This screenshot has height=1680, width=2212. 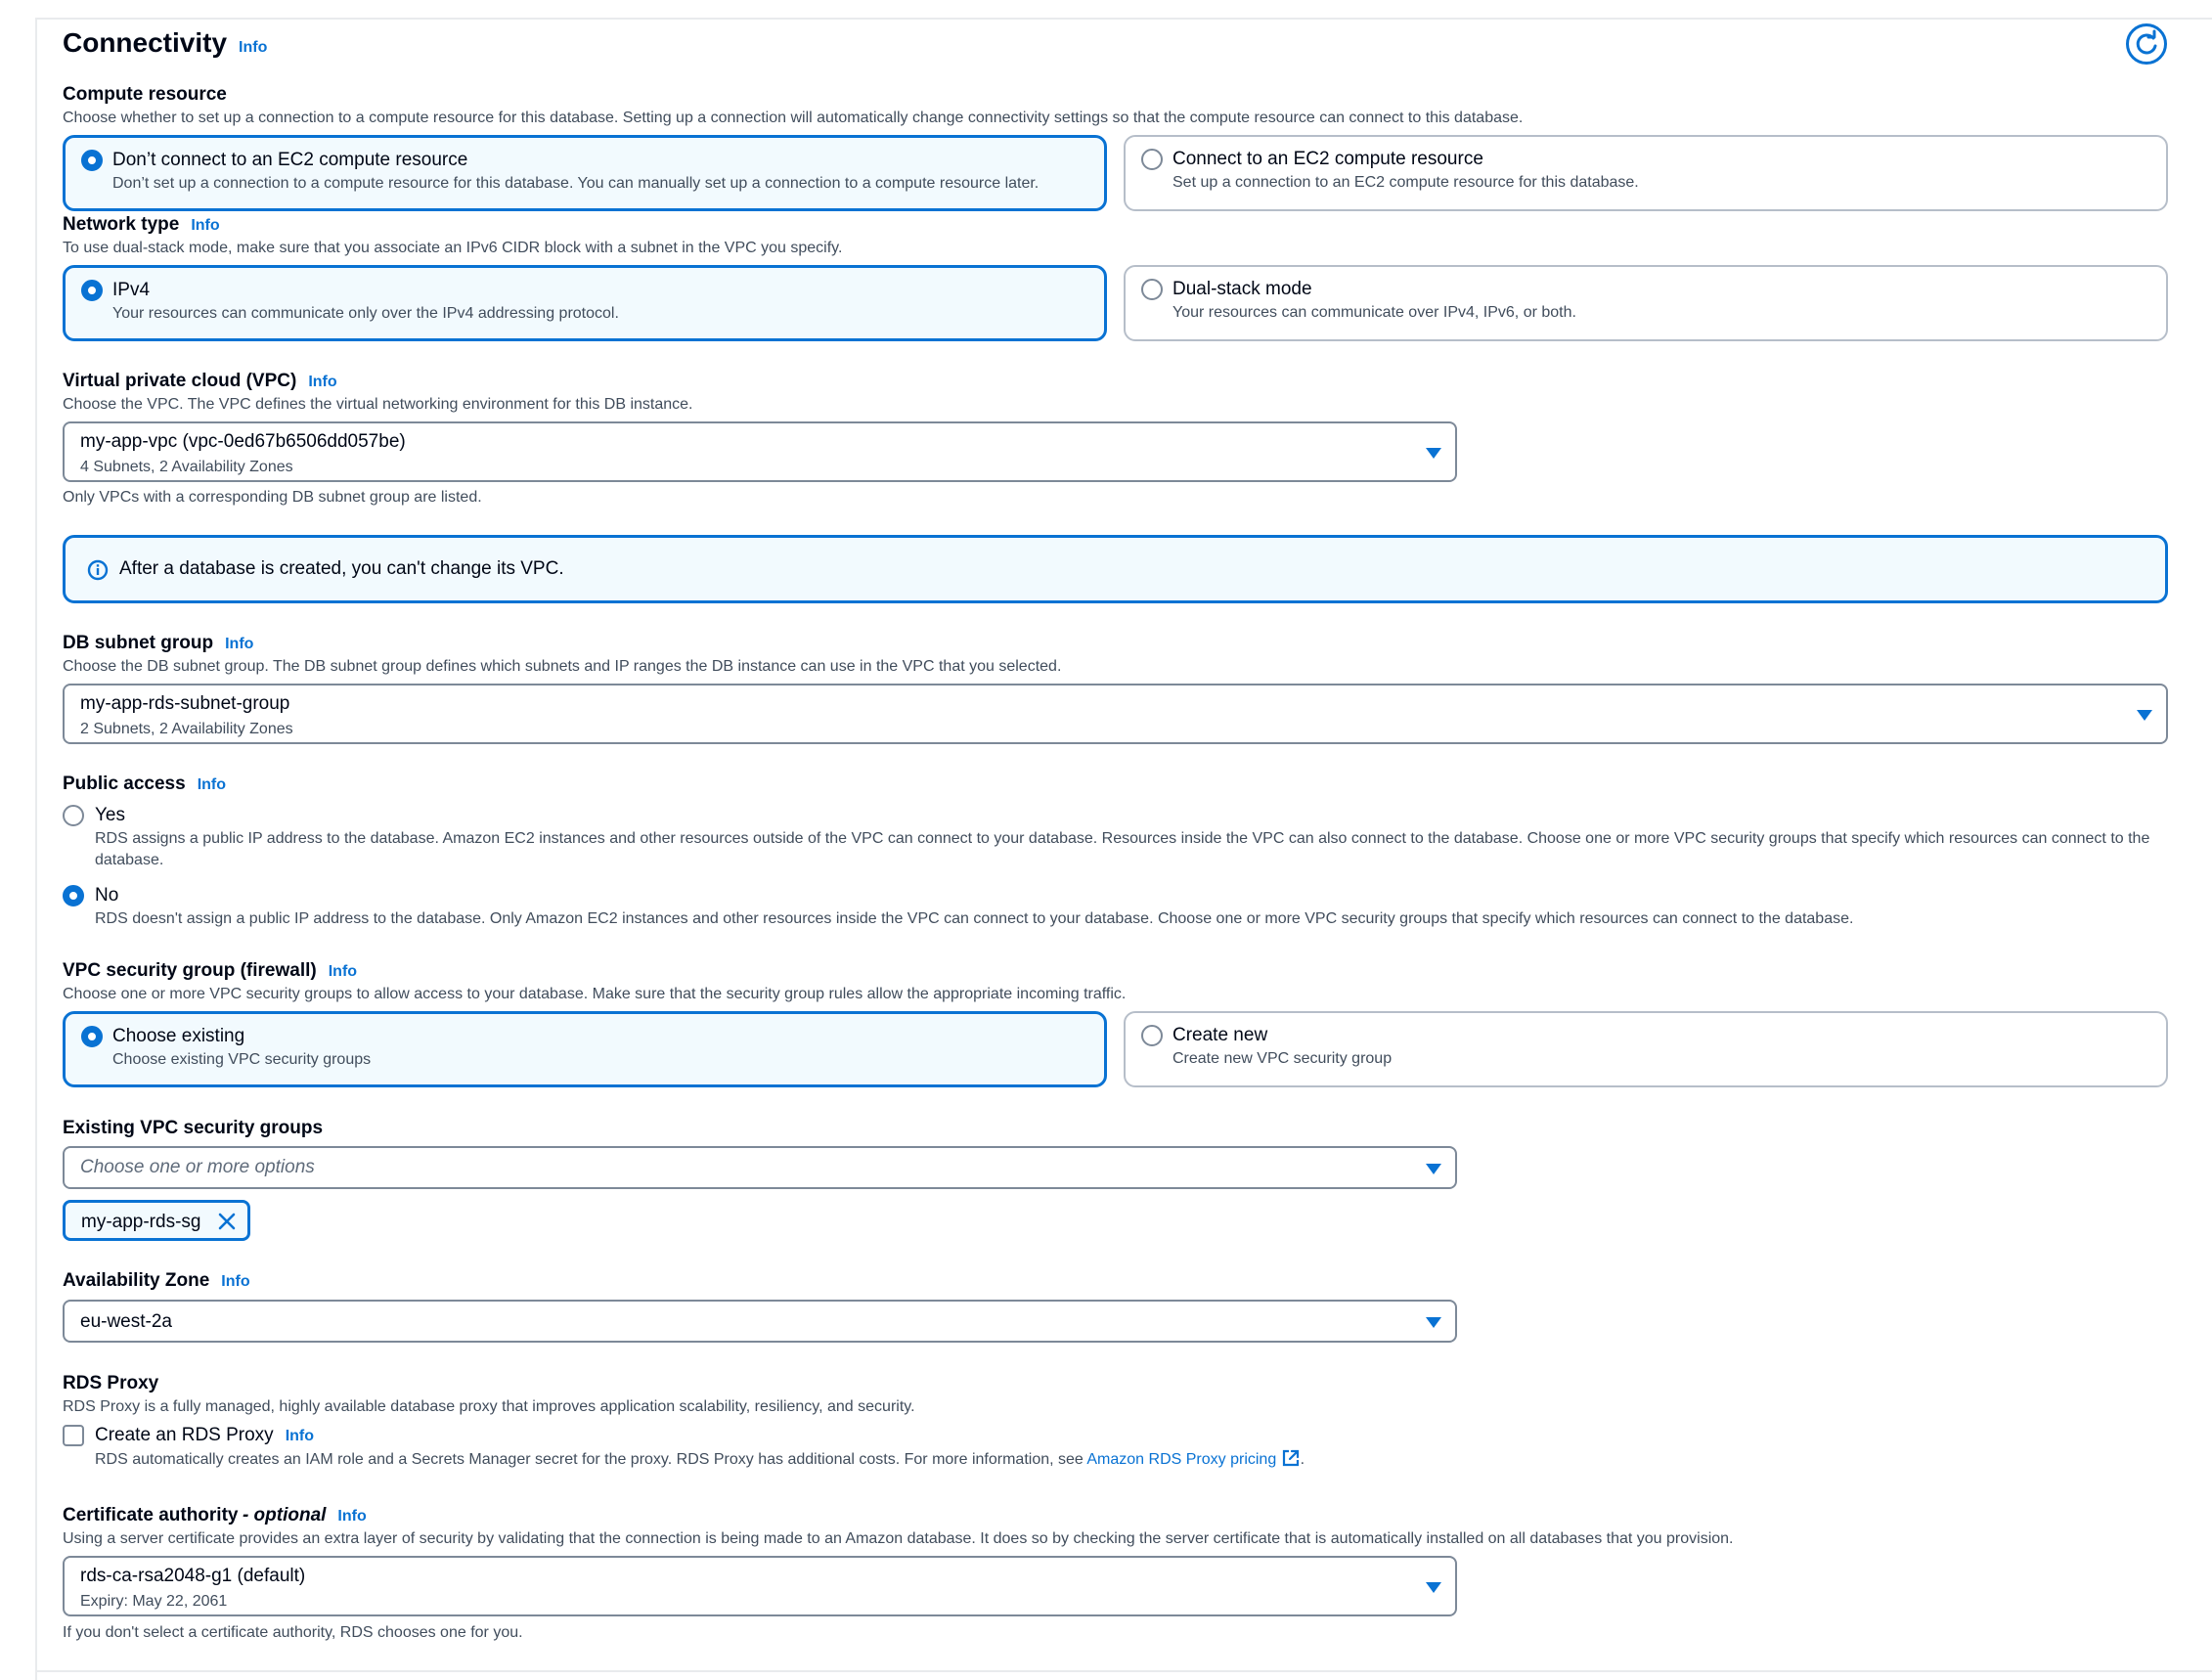 What do you see at coordinates (184, 1435) in the screenshot?
I see `checkbox-label: Create an RDS Proxy` at bounding box center [184, 1435].